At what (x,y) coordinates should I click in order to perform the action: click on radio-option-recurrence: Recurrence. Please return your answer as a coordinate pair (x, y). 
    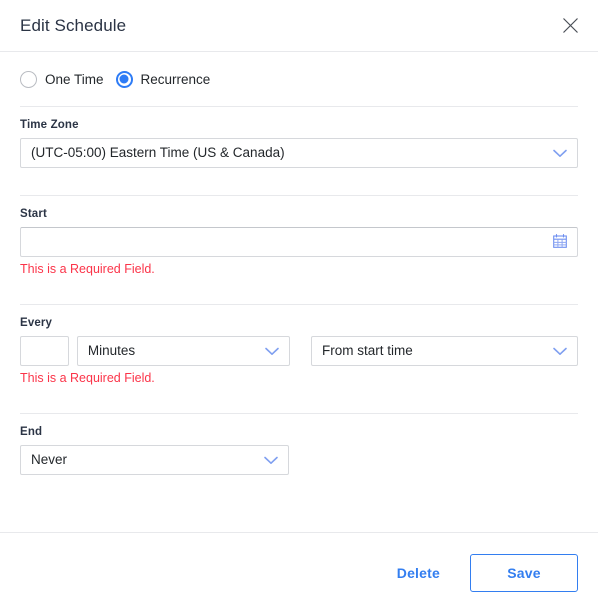
    Looking at the image, I should click on (167, 79).